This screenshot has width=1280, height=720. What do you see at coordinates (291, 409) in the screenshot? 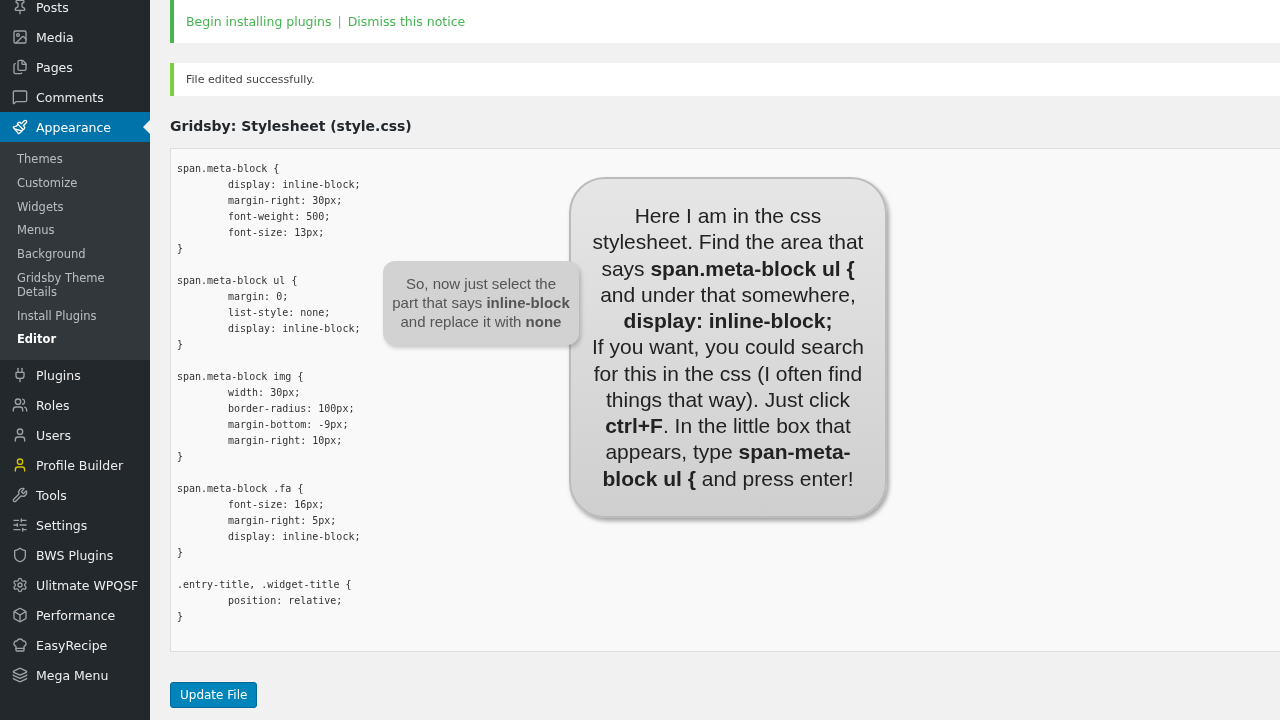
I see `code-line: border-radius: 100px;` at bounding box center [291, 409].